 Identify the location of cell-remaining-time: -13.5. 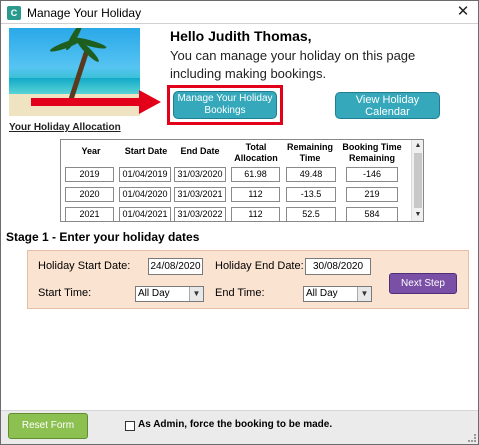
(311, 194).